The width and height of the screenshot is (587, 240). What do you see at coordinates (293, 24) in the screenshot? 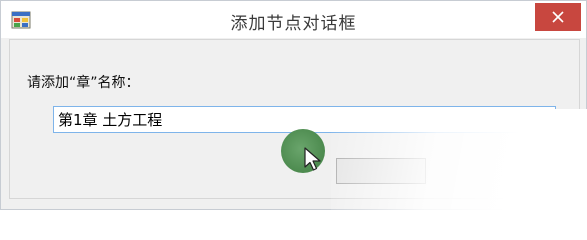
I see `window-title: 添加节点对话框` at bounding box center [293, 24].